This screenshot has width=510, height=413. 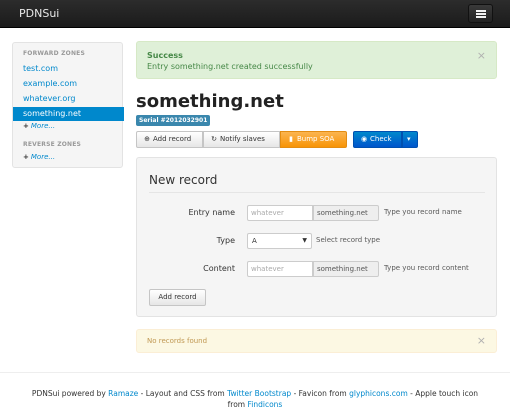 I want to click on entry-name-help: Type you record name, so click(x=423, y=212).